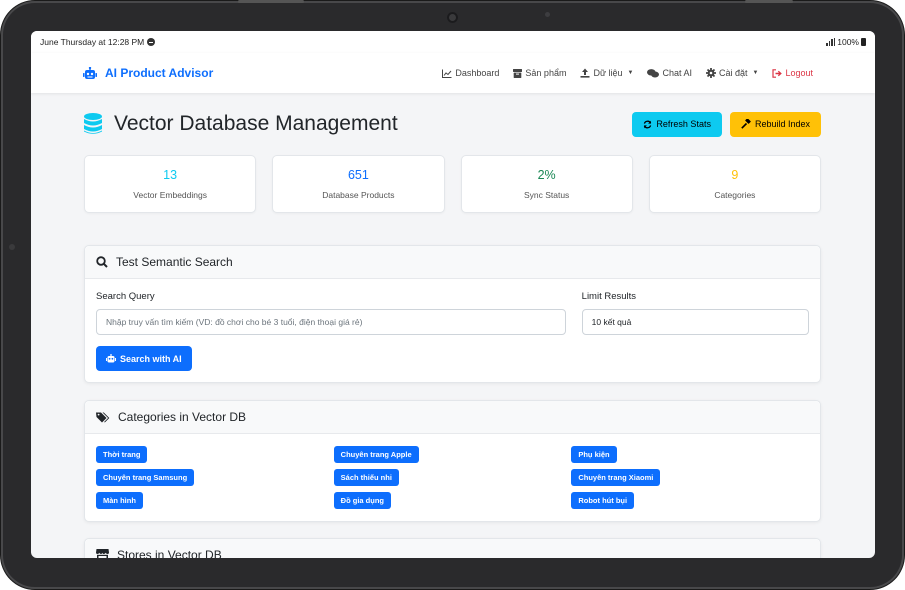  Describe the element at coordinates (182, 417) in the screenshot. I see `panel-title: Categories in Vector DB` at that location.